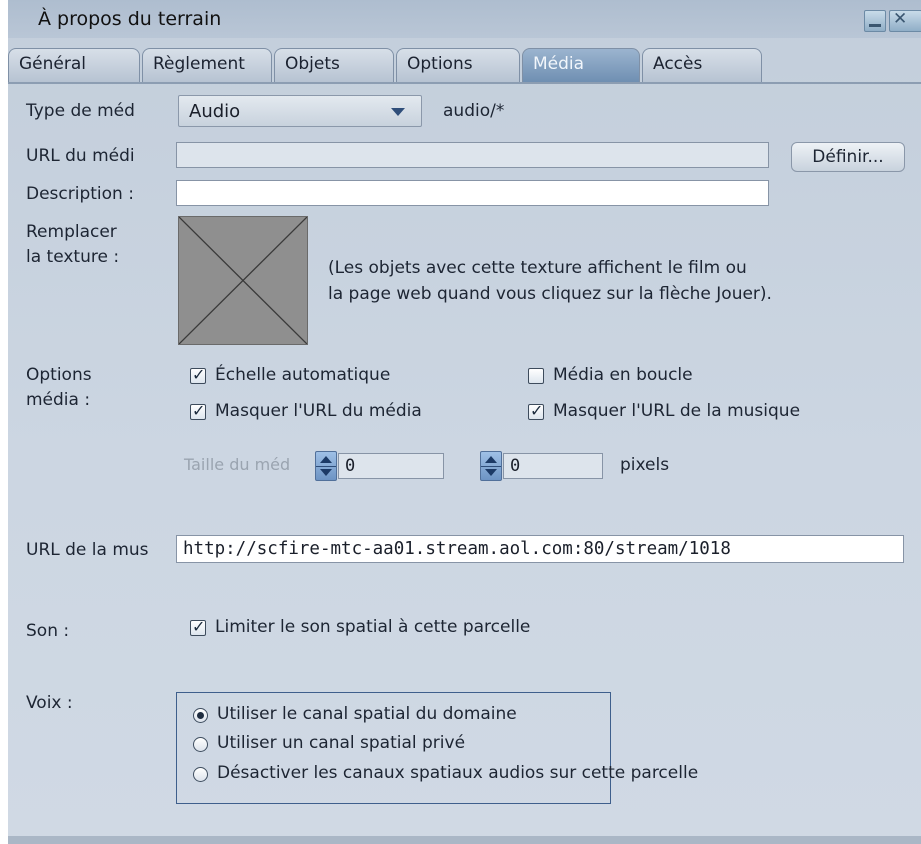 Image resolution: width=921 pixels, height=844 pixels. Describe the element at coordinates (464, 840) in the screenshot. I see `window-bottom-edge` at that location.